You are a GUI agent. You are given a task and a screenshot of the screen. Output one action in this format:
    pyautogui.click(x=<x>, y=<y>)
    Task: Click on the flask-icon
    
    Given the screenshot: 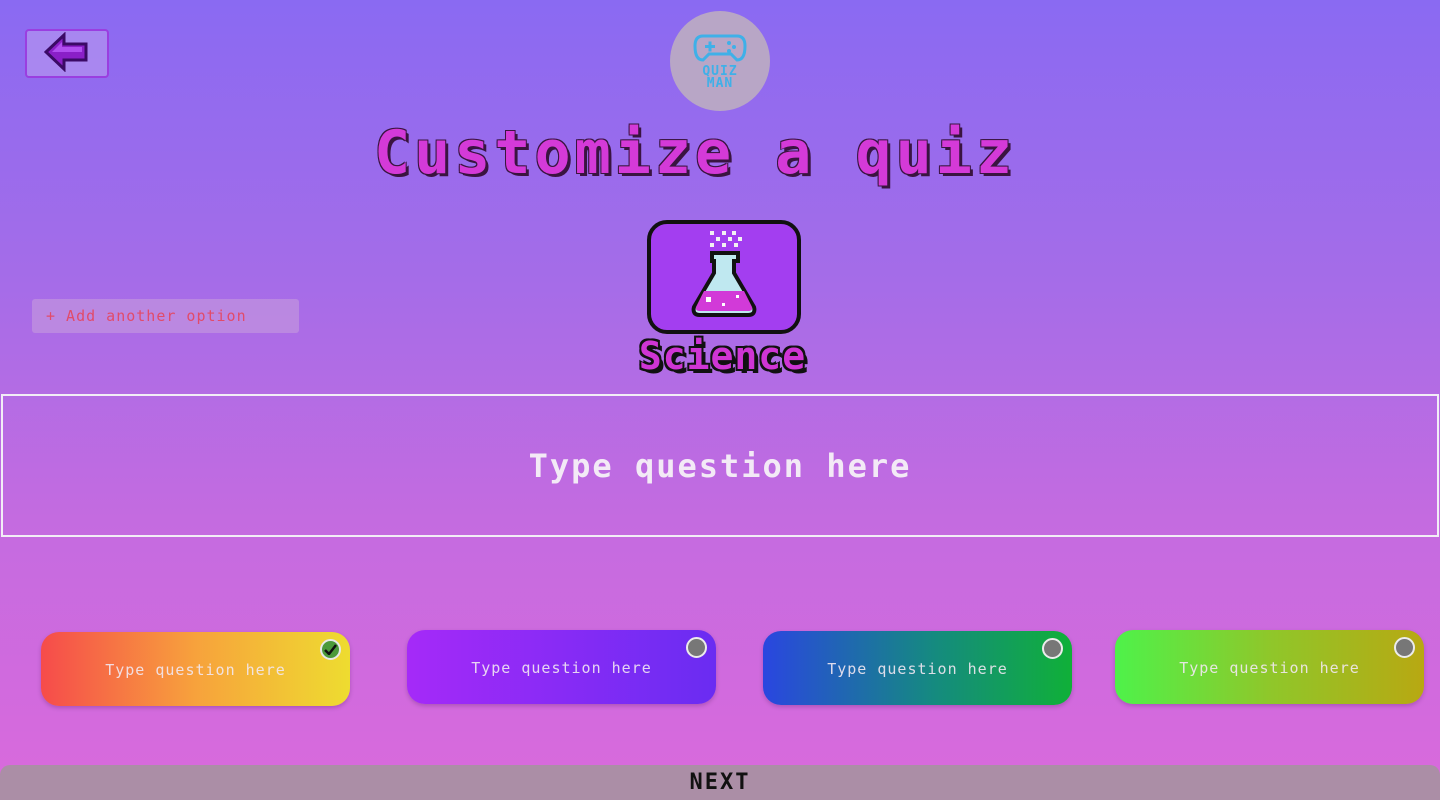 What is the action you would take?
    pyautogui.click(x=724, y=277)
    